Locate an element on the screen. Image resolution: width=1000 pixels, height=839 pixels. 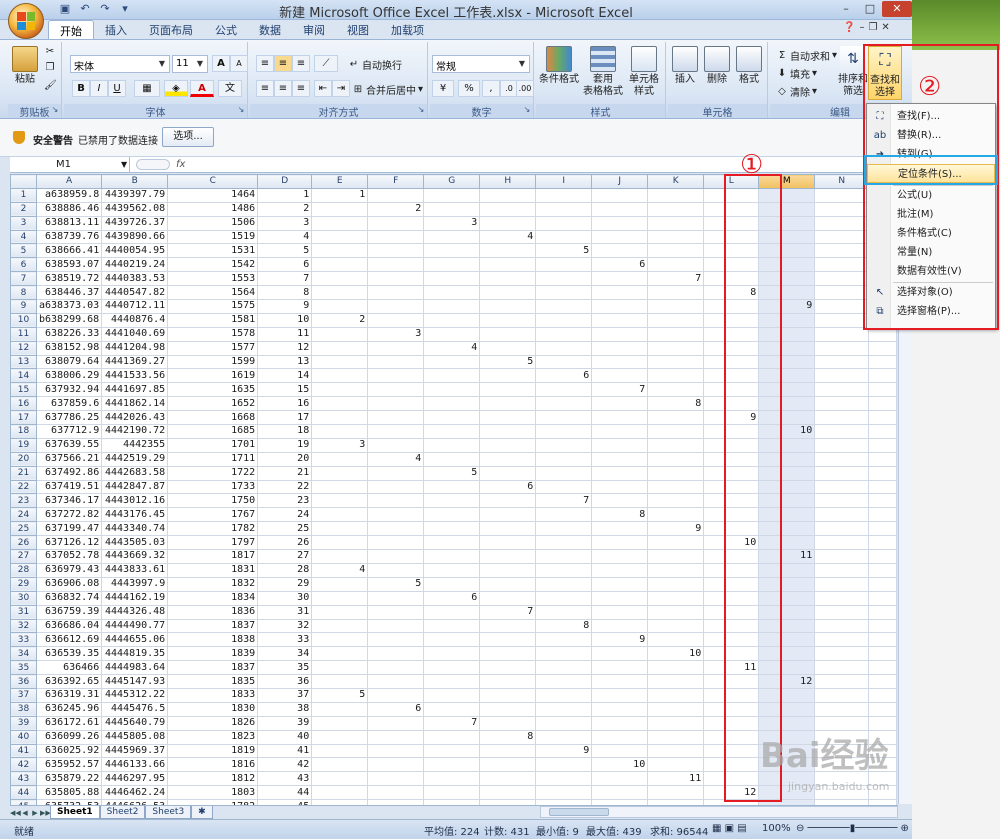
cell: a638373.03 is located at coordinates (69, 306).